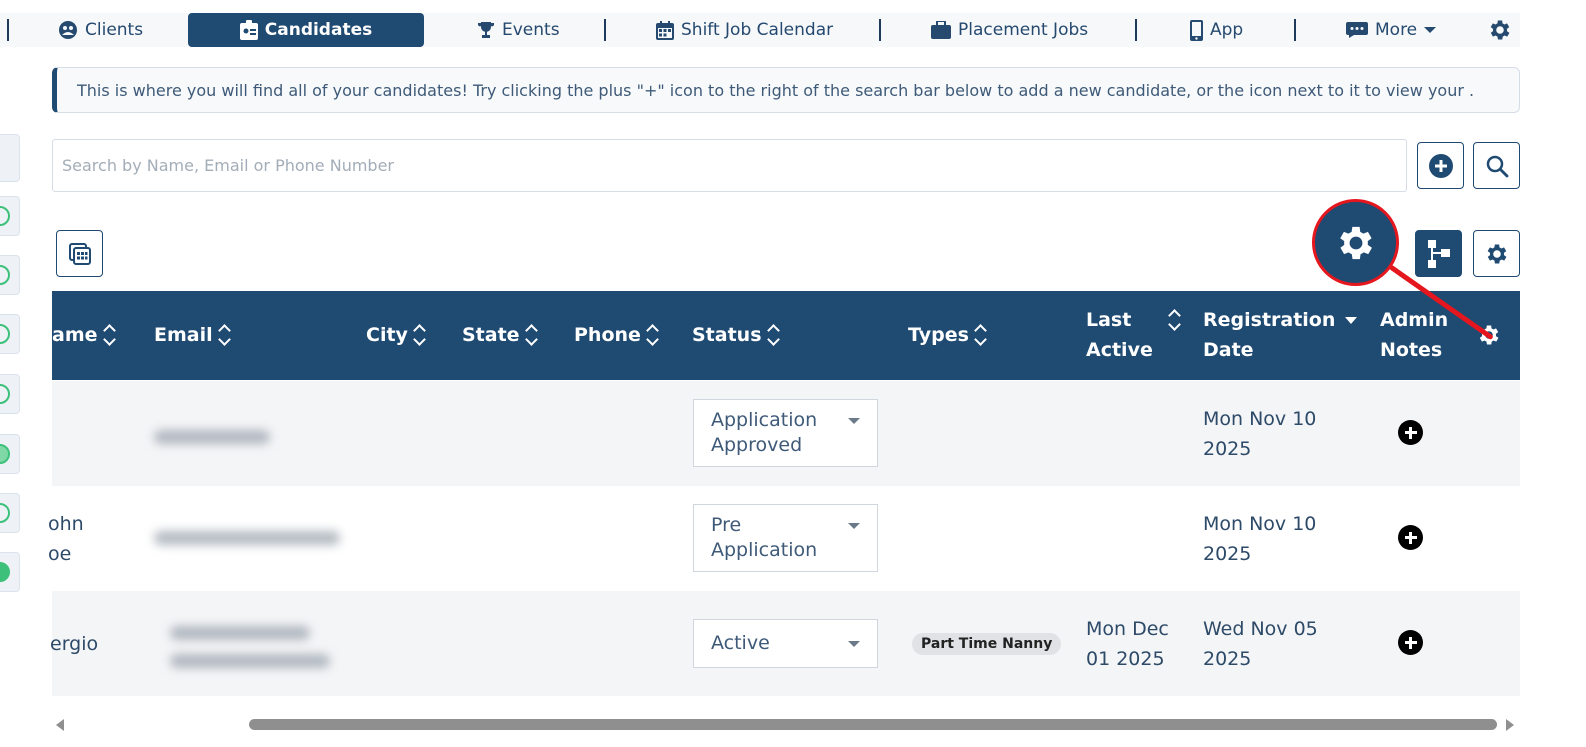 The image size is (1586, 747). Describe the element at coordinates (518, 30) in the screenshot. I see `nav-item-events: Events` at that location.